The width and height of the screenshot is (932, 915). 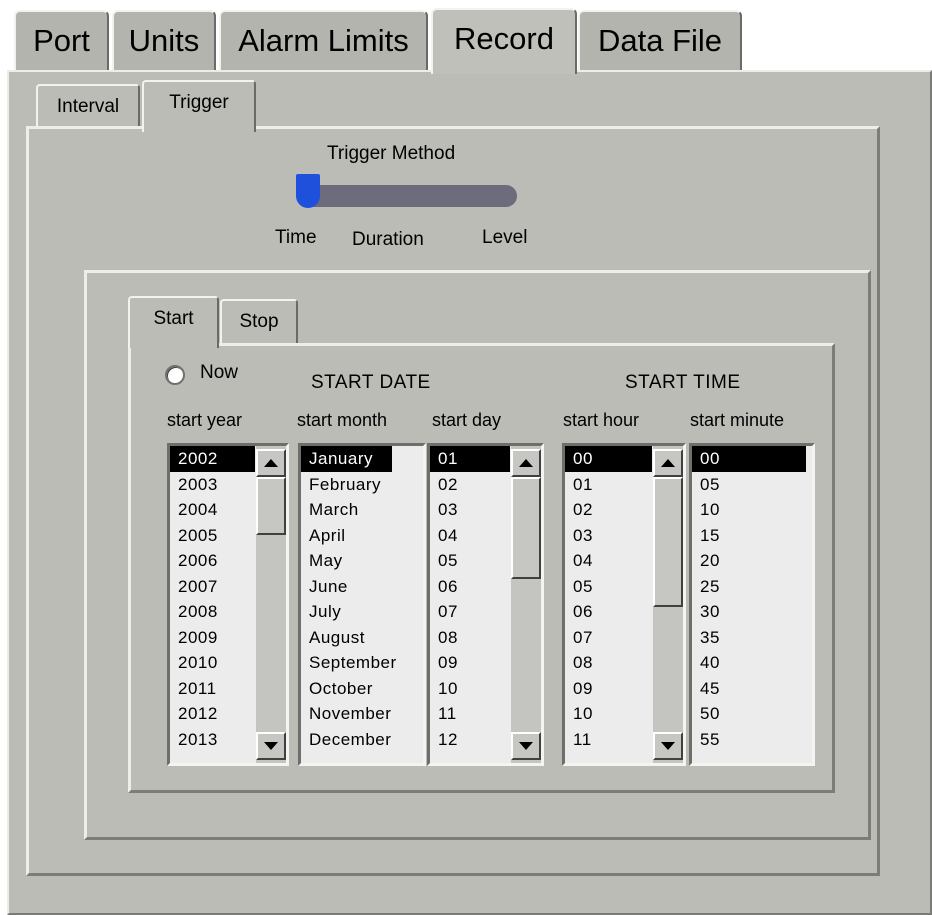 I want to click on trigger-option-level: Level, so click(x=505, y=237).